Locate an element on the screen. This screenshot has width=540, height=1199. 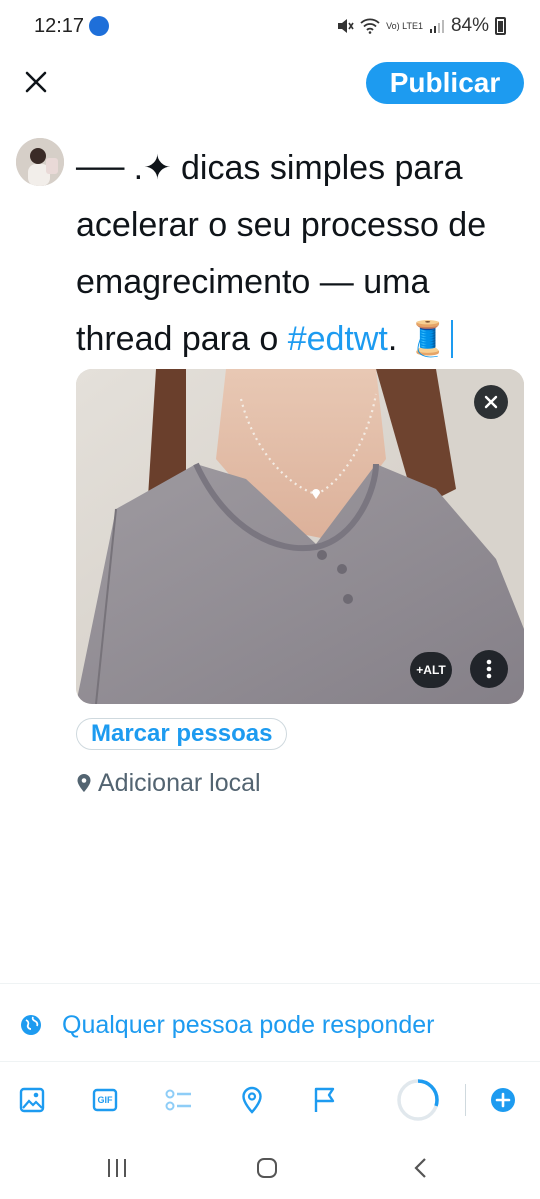
more-vertical-icon is located at coordinates (489, 669).